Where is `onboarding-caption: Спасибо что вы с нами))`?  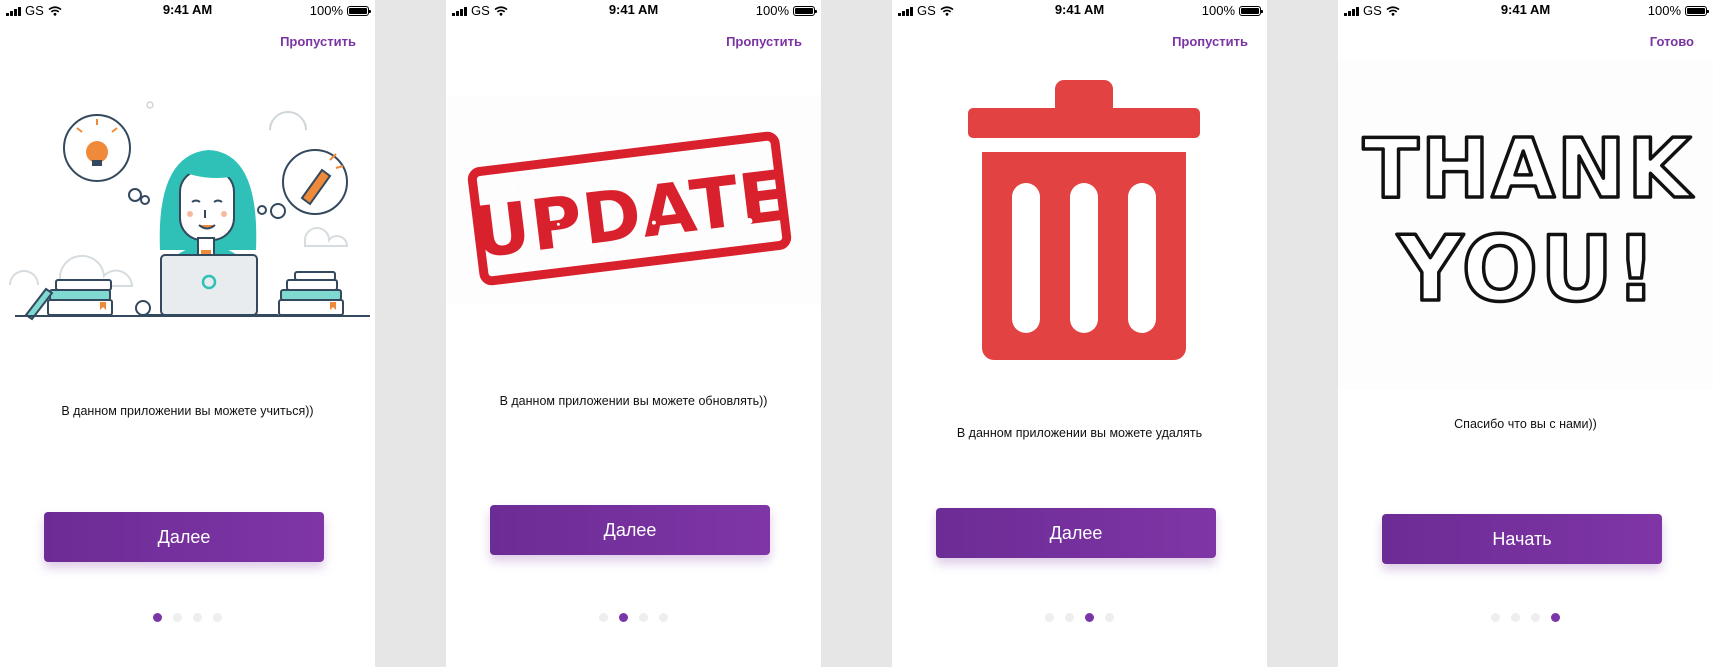 onboarding-caption: Спасибо что вы с нами)) is located at coordinates (1525, 424).